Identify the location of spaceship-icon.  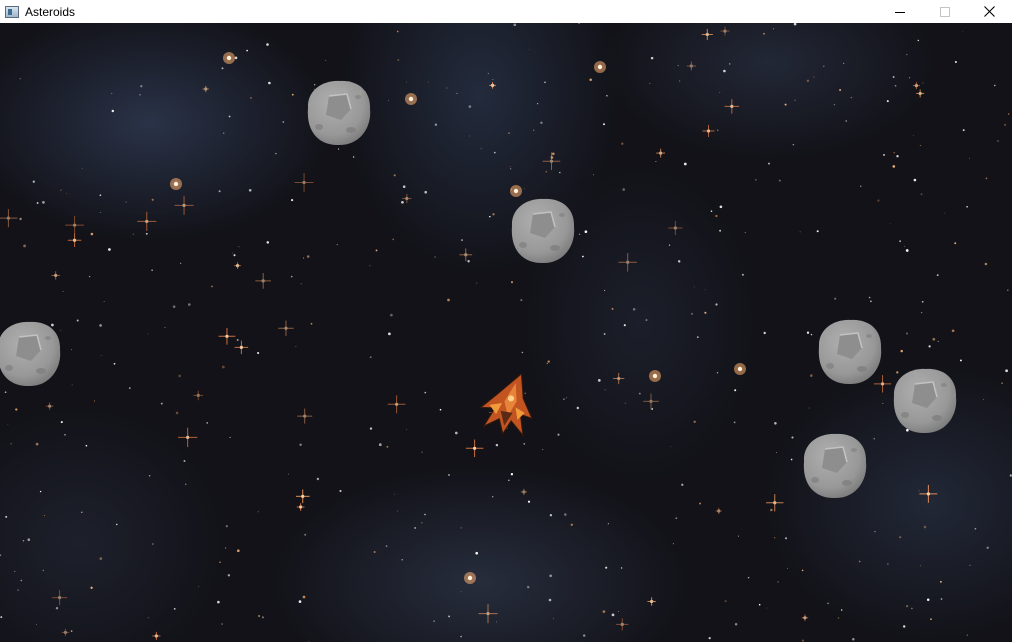
(506, 404).